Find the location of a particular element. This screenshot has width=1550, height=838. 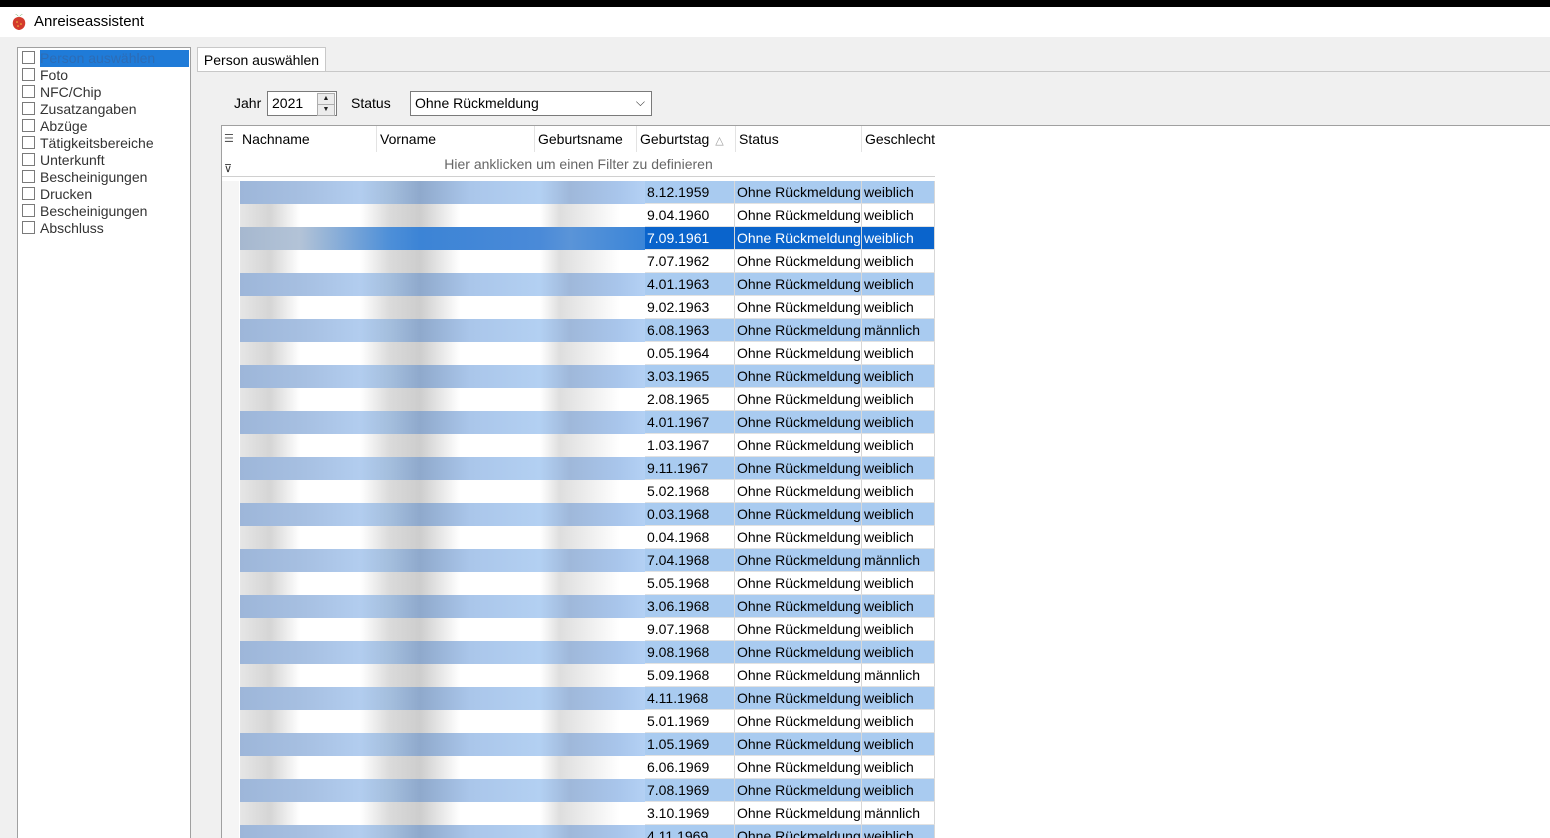

table-row: 5.01.1969 Ohne Rückmeldung weiblich is located at coordinates (578, 721).